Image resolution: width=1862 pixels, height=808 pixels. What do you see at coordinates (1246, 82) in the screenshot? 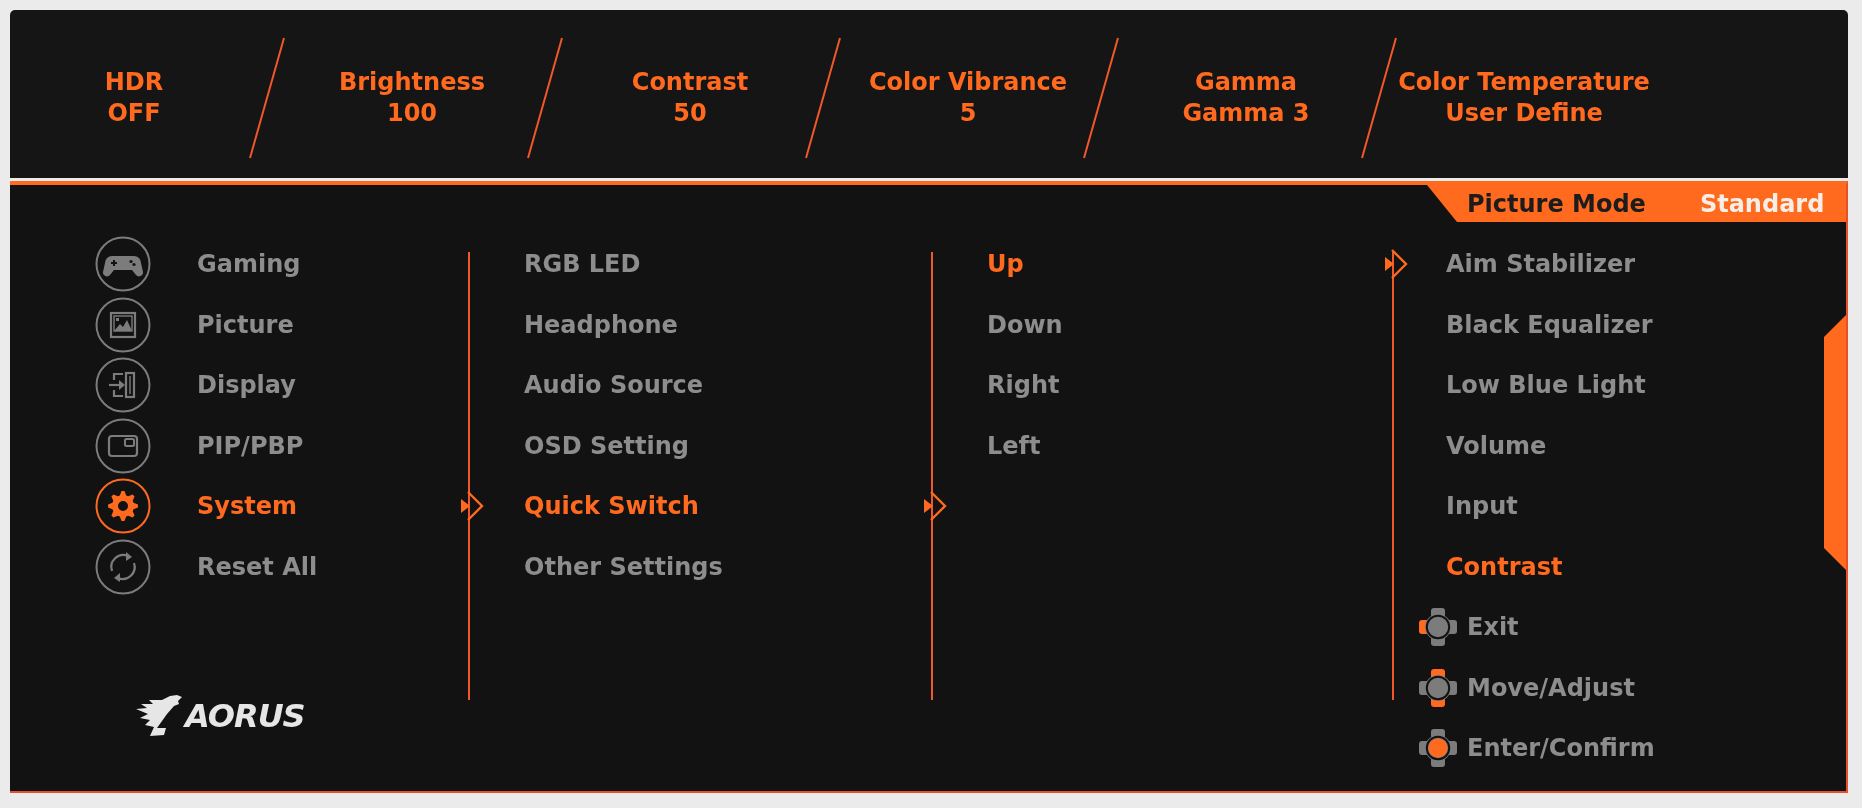
I see `setting-label: Gamma` at bounding box center [1246, 82].